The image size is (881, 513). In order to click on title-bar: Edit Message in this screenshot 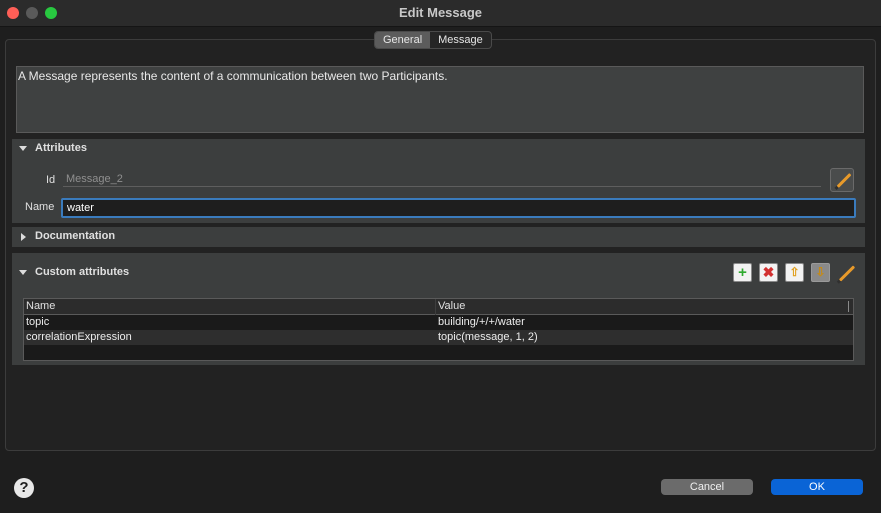, I will do `click(440, 13)`.